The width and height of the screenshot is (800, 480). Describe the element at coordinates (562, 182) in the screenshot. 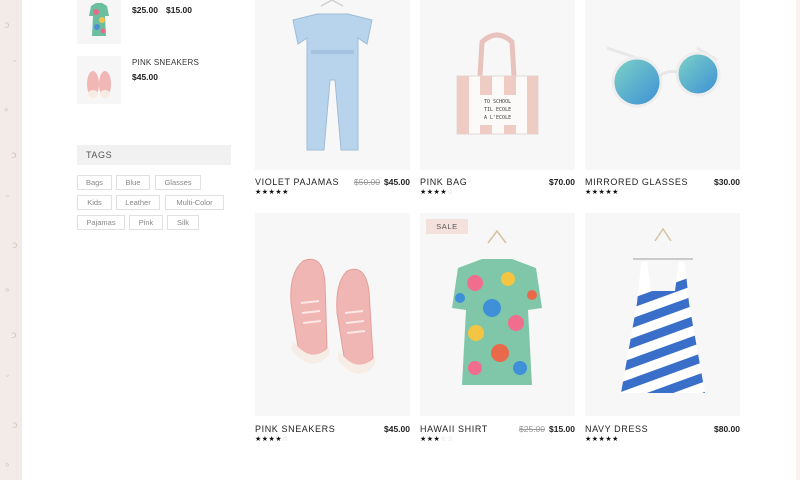

I see `product-price: $70.00` at that location.